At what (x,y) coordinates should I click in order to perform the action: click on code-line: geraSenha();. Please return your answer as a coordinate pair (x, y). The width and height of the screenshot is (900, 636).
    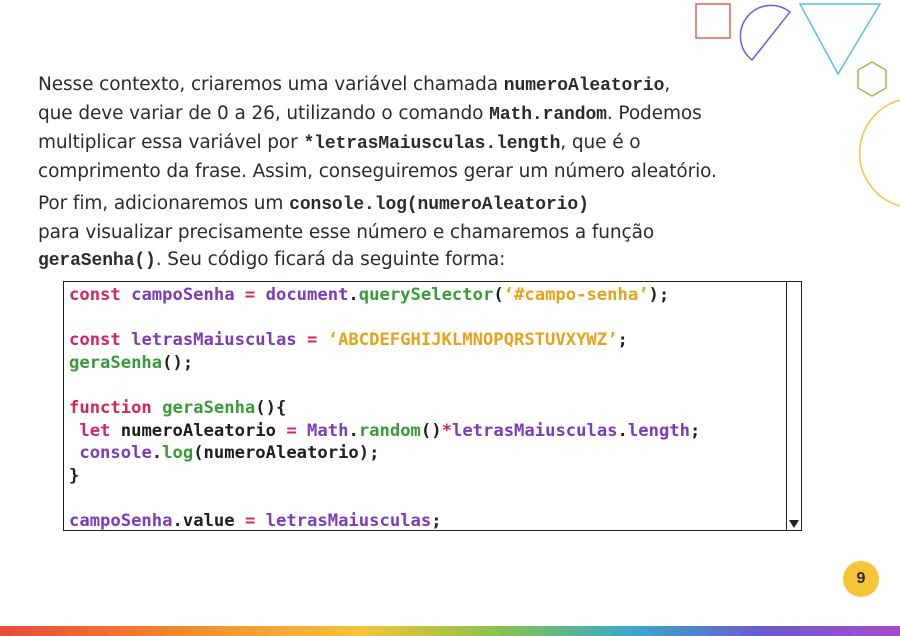
    Looking at the image, I should click on (427, 363).